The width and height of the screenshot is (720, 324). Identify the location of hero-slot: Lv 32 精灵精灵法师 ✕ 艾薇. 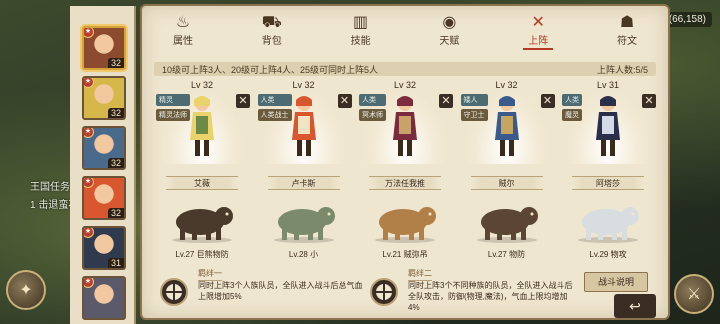
(202, 136).